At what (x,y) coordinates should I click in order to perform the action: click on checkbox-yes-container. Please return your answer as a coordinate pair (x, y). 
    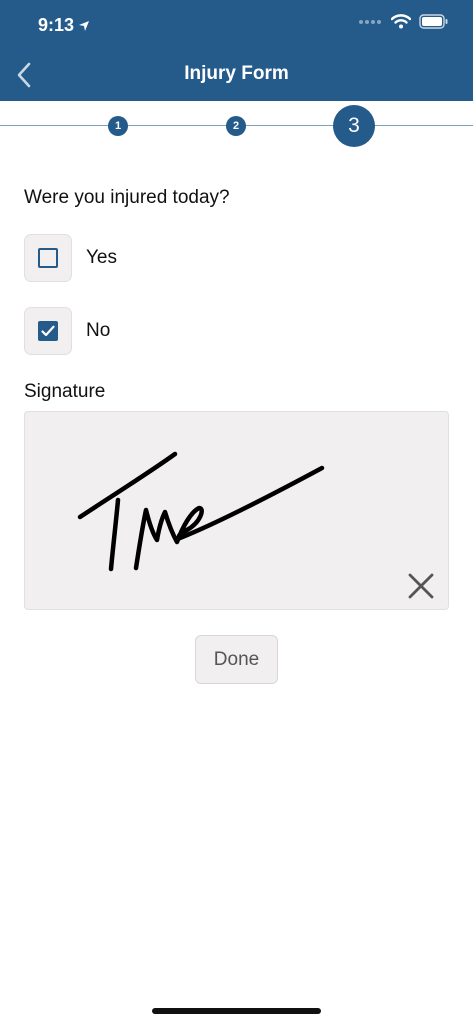
    Looking at the image, I should click on (48, 258).